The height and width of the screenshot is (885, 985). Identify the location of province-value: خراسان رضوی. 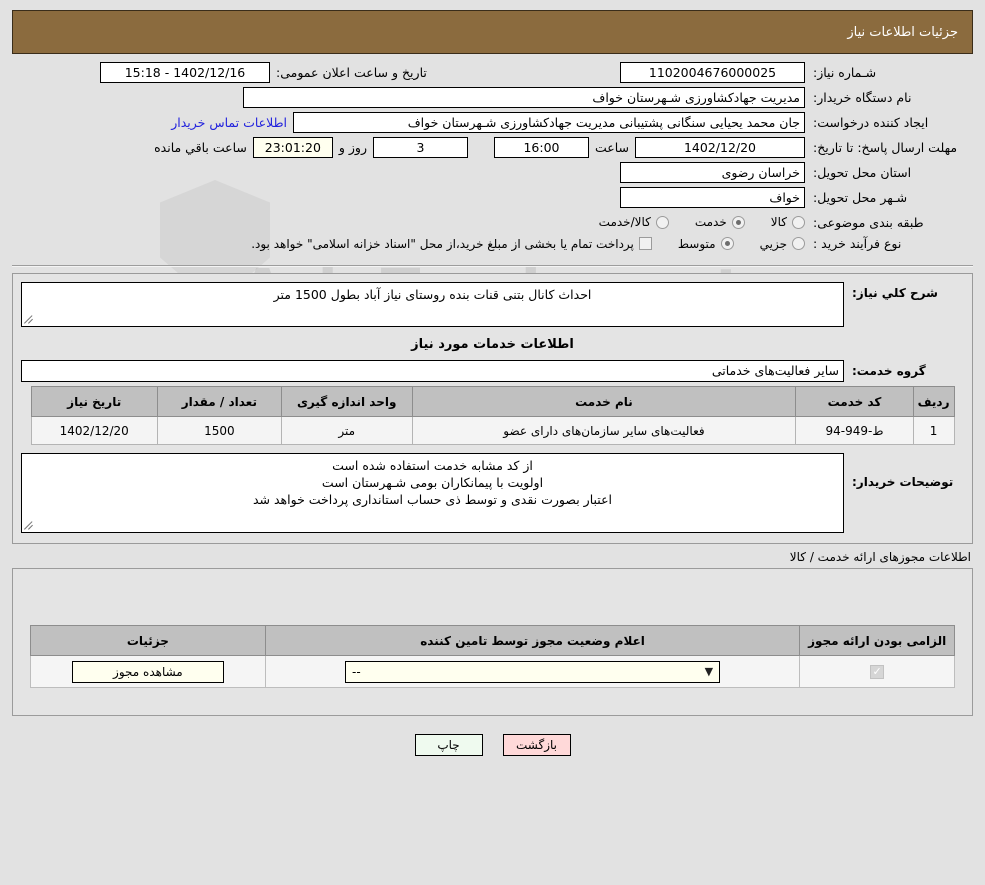
(712, 172).